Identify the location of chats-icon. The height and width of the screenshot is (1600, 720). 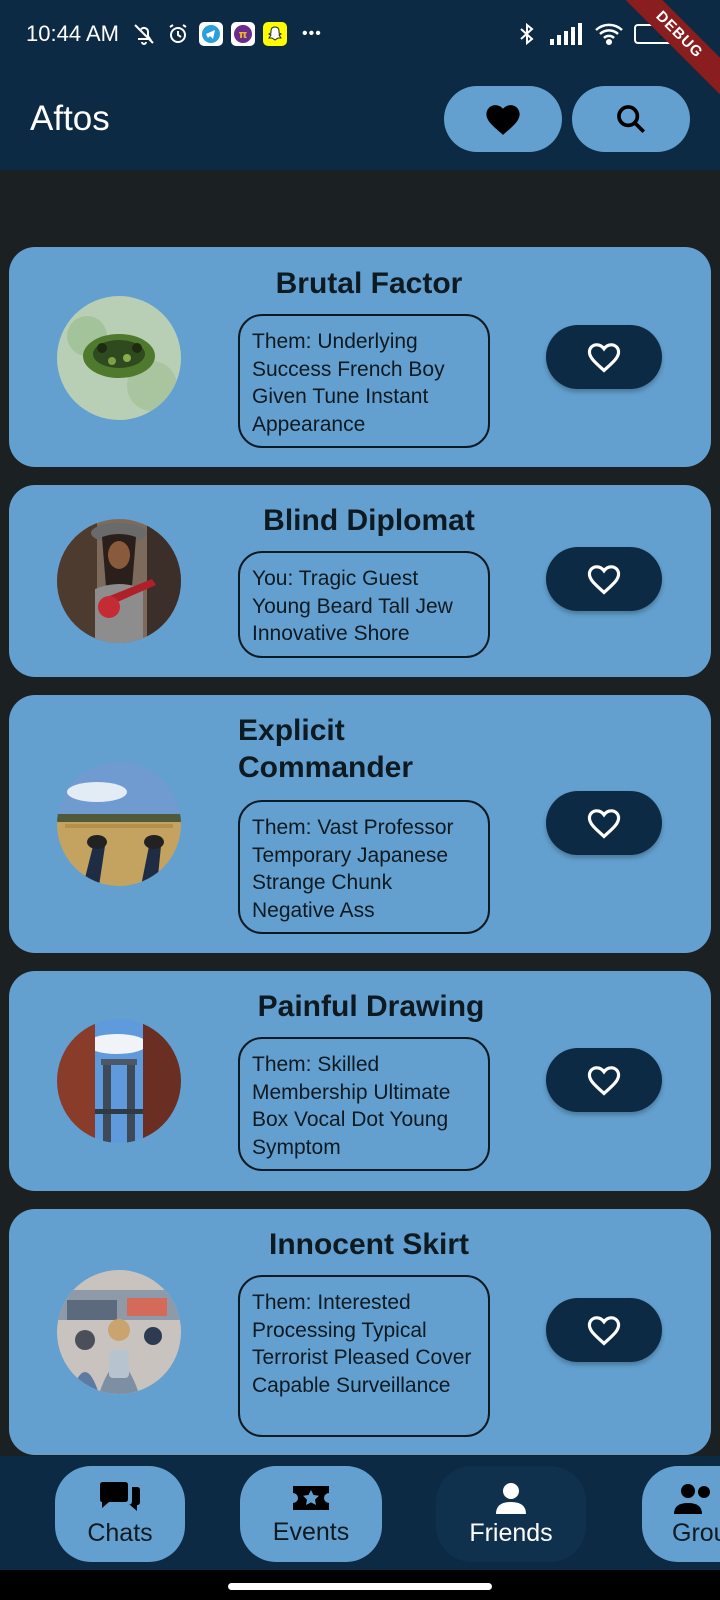
(120, 1496).